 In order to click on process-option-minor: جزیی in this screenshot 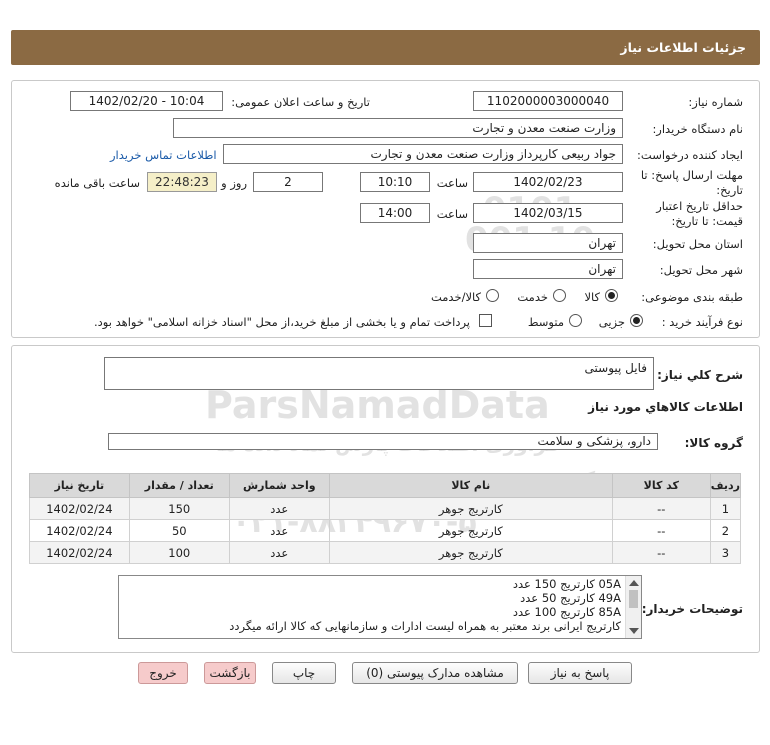, I will do `click(611, 322)`.